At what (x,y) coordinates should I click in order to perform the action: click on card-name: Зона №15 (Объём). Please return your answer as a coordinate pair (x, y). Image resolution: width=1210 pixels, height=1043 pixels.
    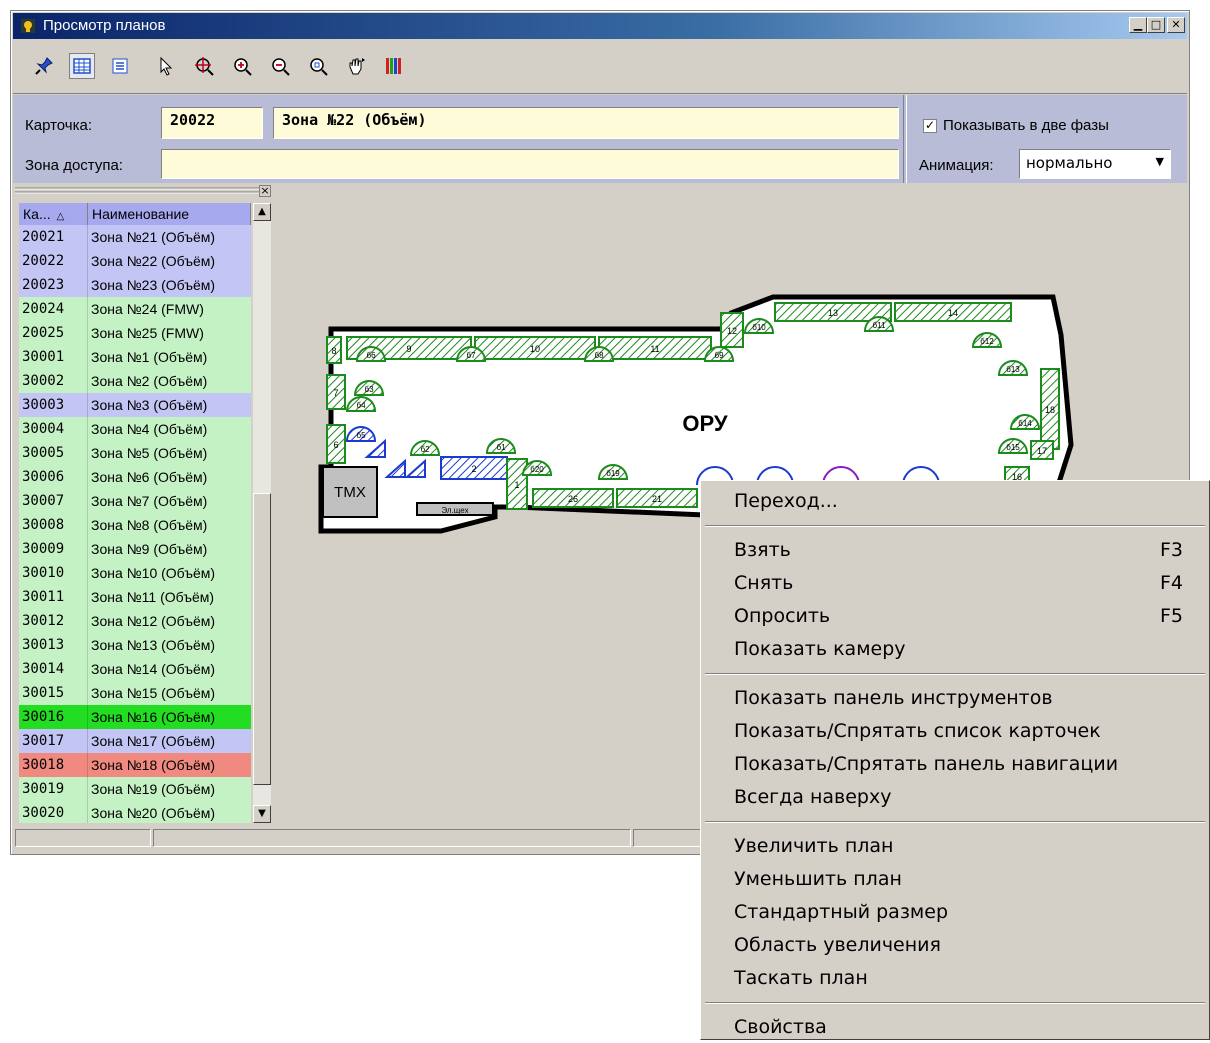
    Looking at the image, I should click on (153, 693).